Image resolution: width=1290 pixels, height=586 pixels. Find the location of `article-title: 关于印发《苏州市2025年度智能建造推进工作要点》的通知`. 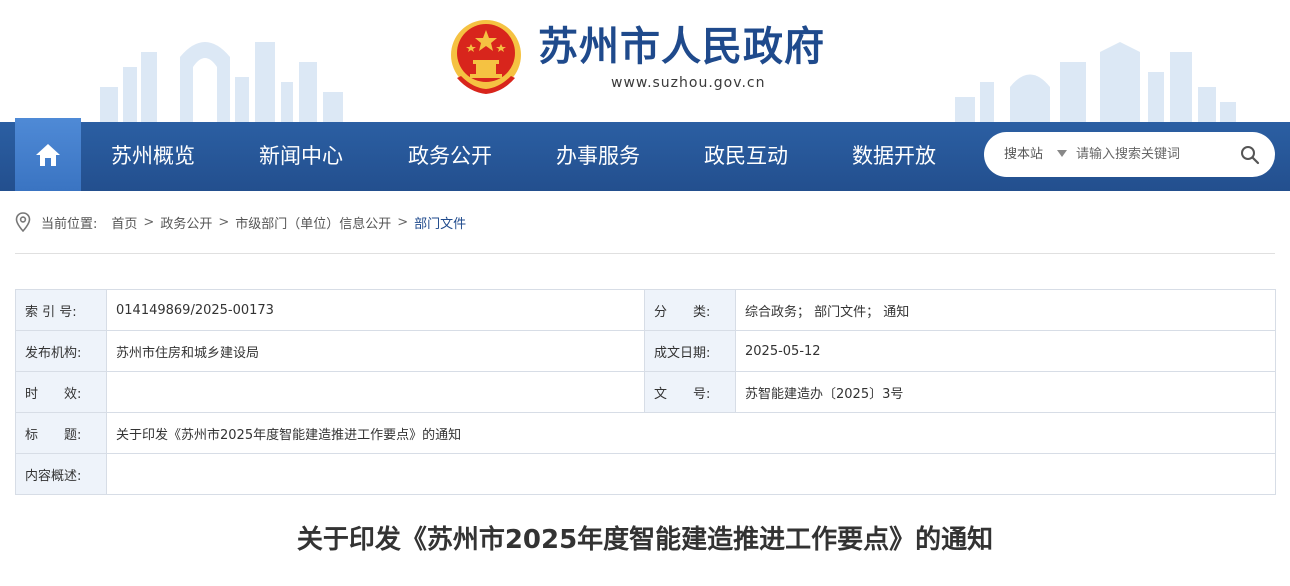

article-title: 关于印发《苏州市2025年度智能建造推进工作要点》的通知 is located at coordinates (645, 540).